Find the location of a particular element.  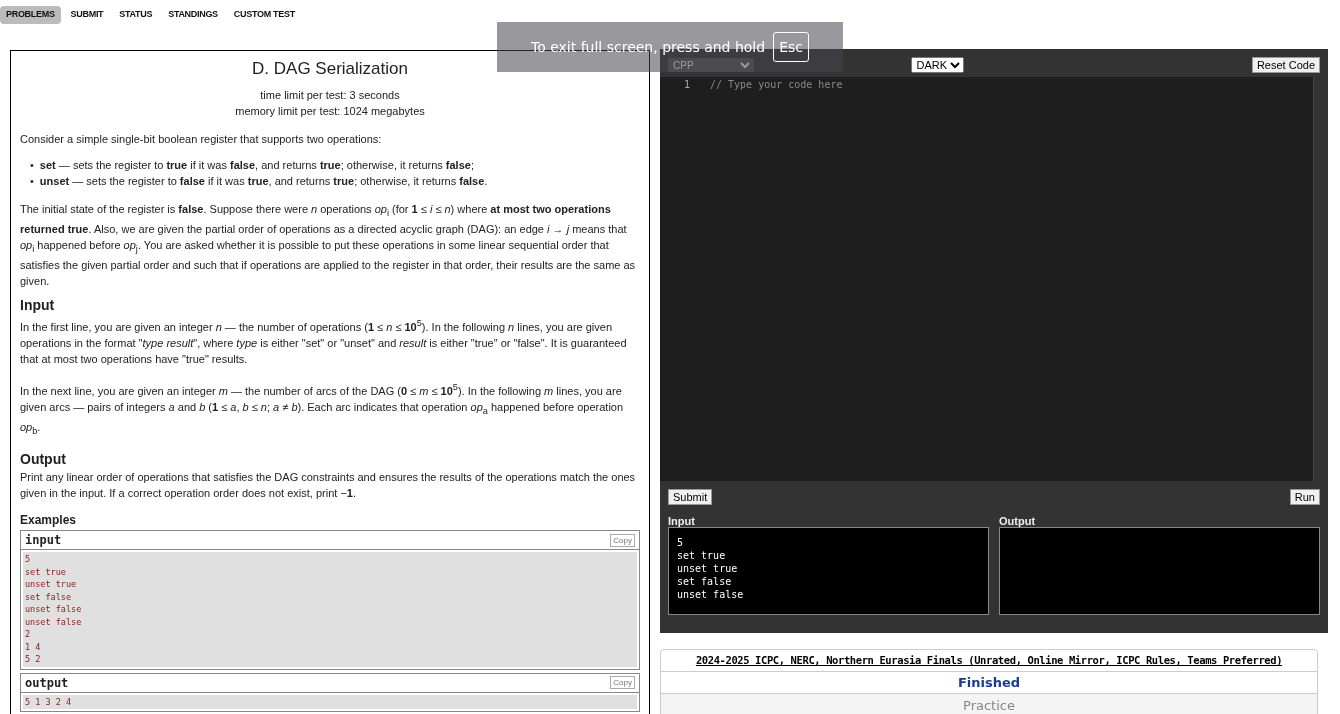

list-item: unset — sets the register to false if it was true, and returns true; otherwise, it returns false. is located at coordinates (263, 181).